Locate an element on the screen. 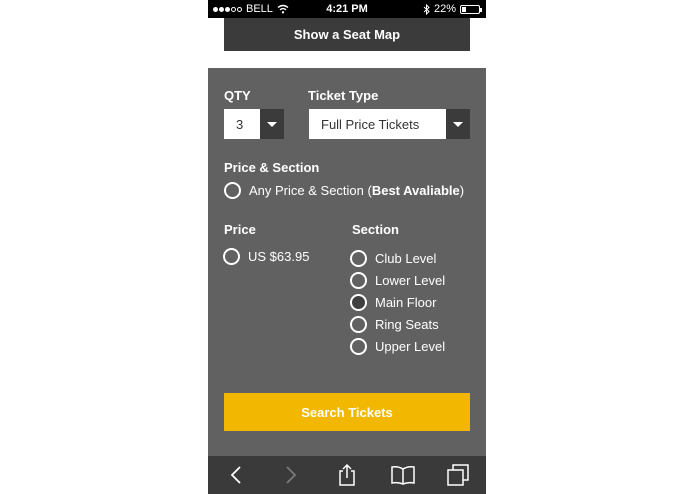 The width and height of the screenshot is (695, 494). battery-icon is located at coordinates (471, 9).